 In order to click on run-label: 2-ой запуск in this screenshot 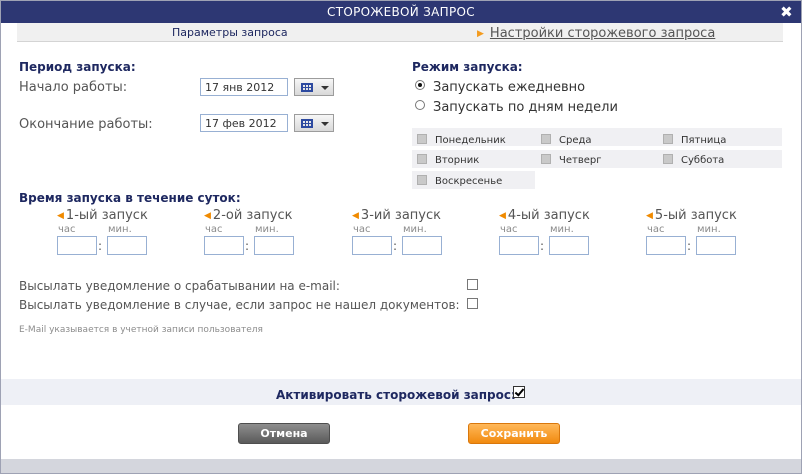, I will do `click(252, 215)`.